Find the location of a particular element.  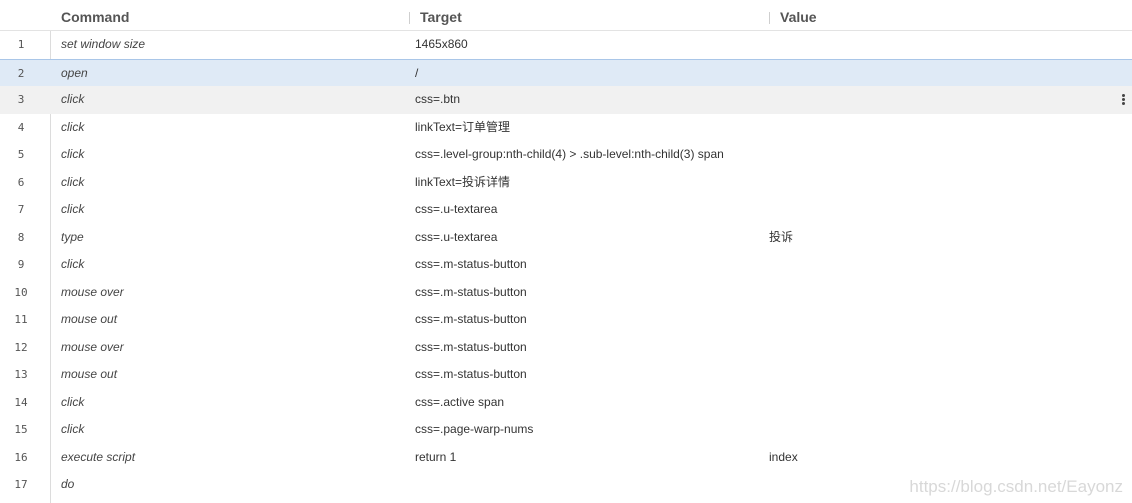

table-row: 10 mouse over css=.m-status-button is located at coordinates (566, 293).